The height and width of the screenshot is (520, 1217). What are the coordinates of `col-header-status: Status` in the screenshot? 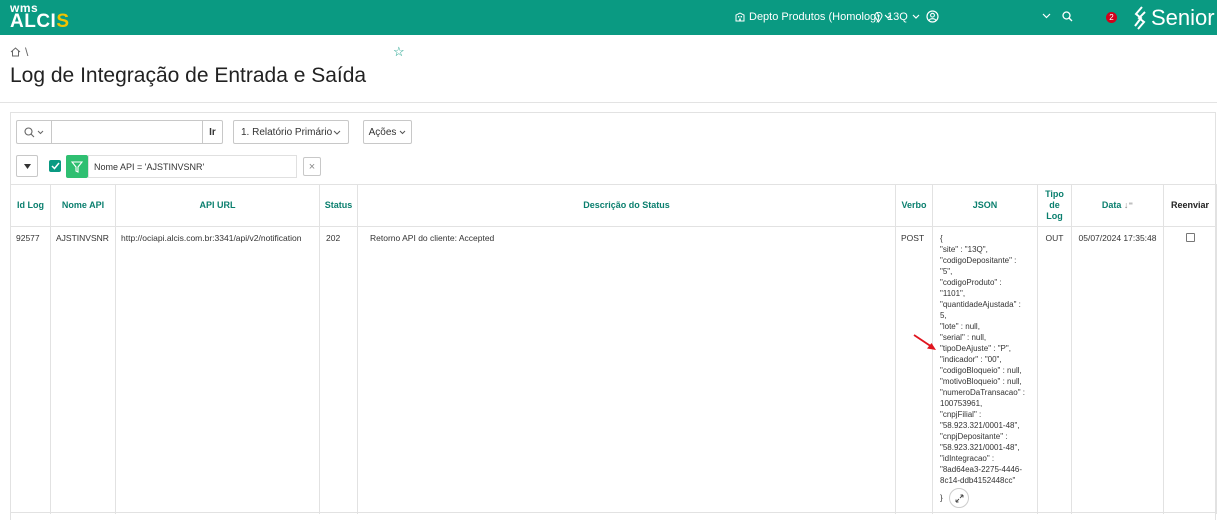 It's located at (338, 205).